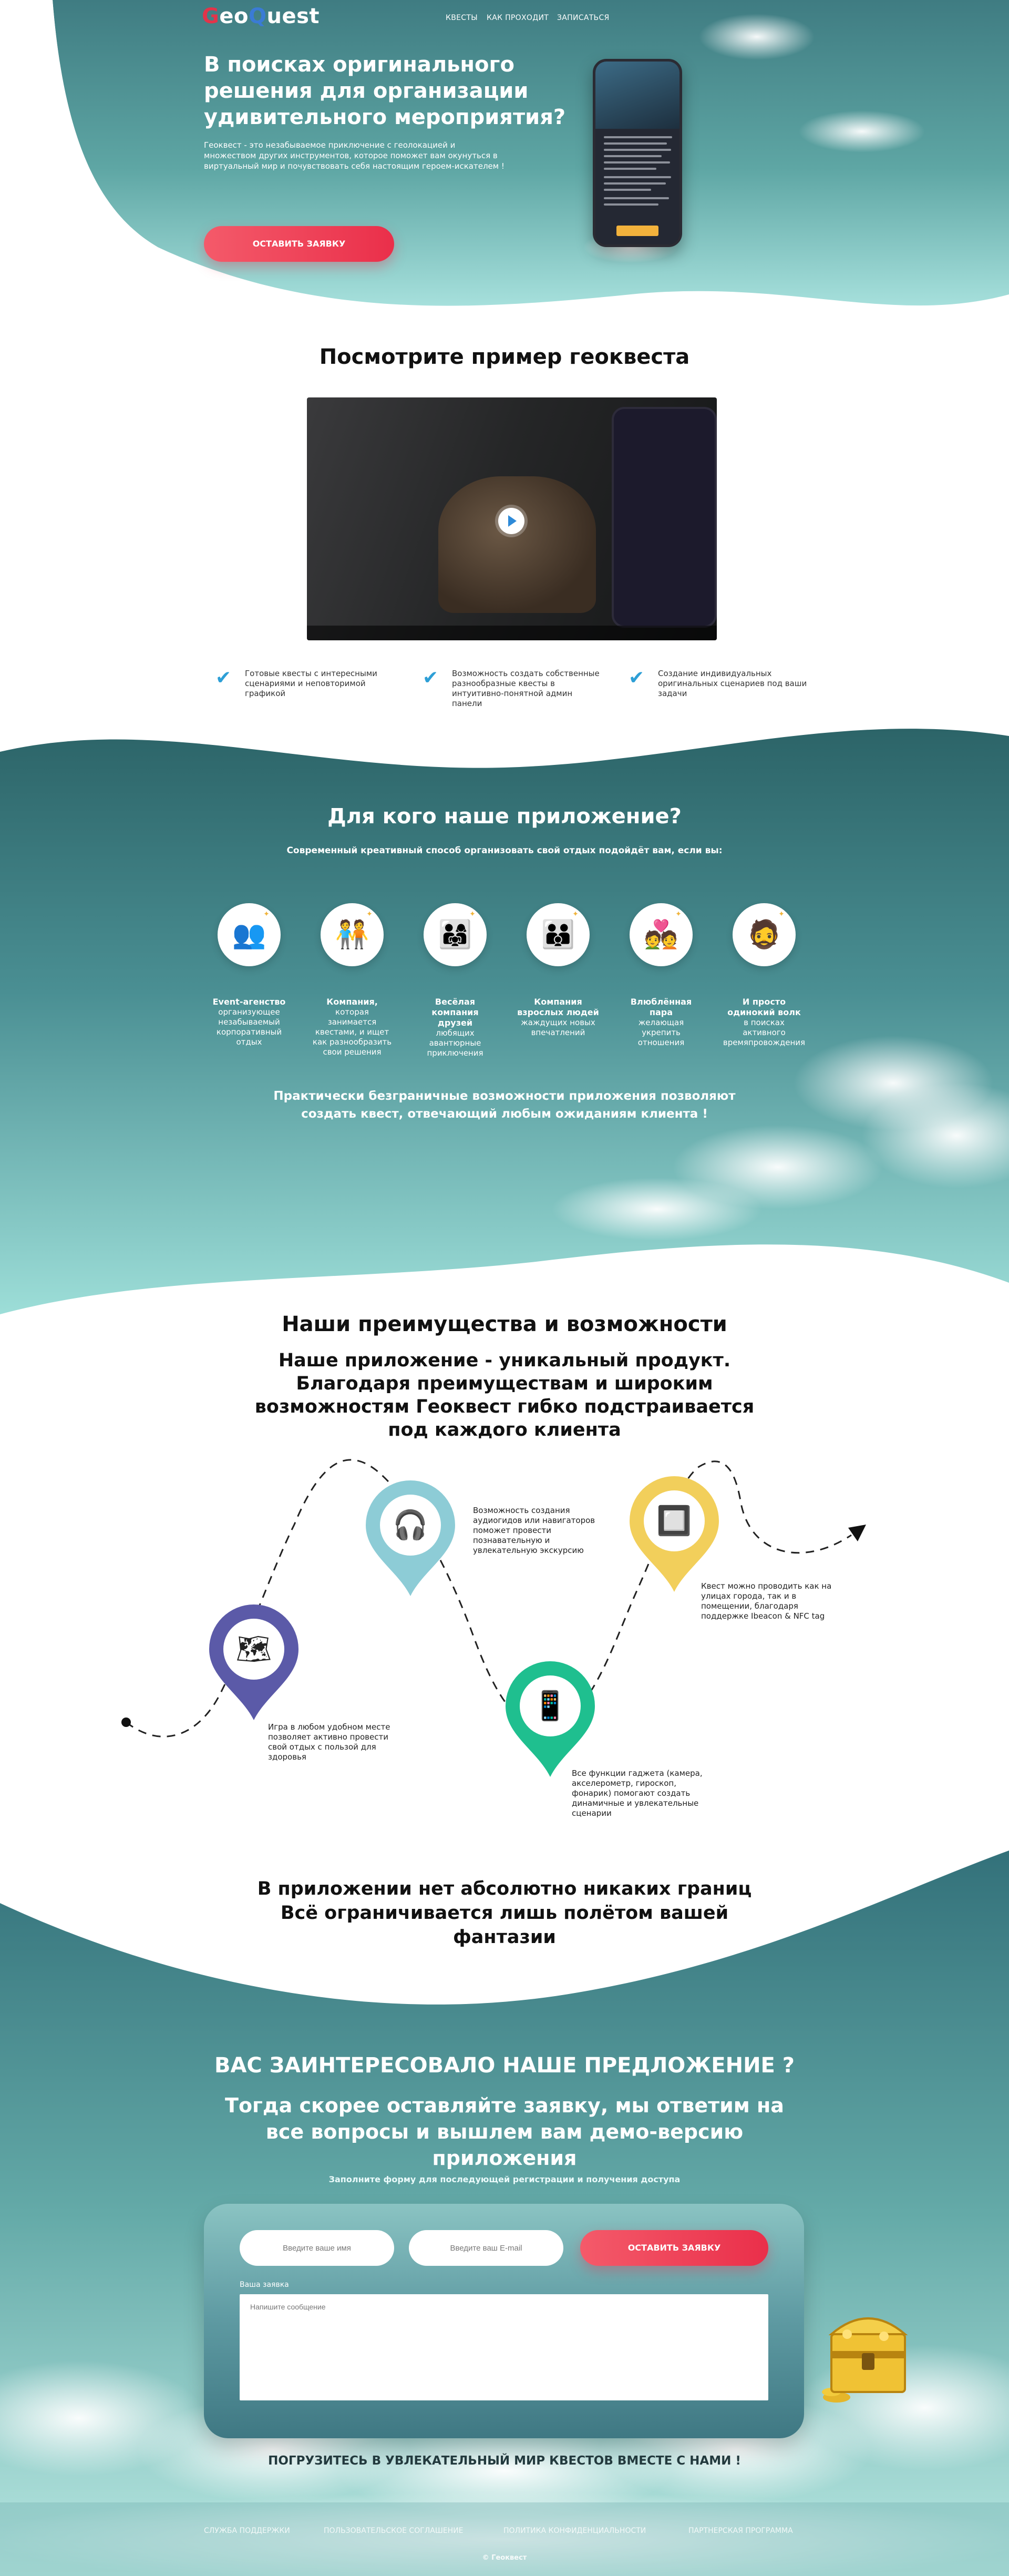 The height and width of the screenshot is (2576, 1009). I want to click on name-input, so click(317, 2248).